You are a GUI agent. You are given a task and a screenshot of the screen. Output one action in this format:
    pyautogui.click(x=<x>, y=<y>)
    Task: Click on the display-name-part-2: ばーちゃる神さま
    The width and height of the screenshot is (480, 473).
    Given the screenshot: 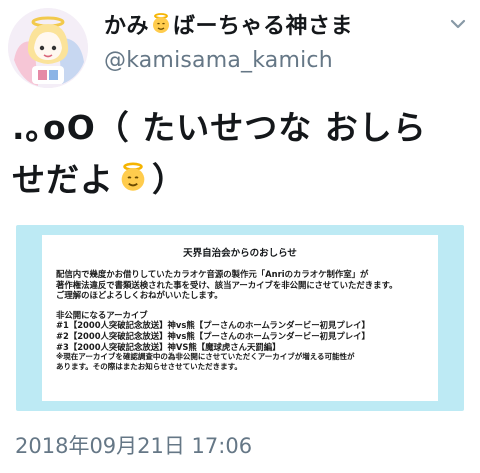 What is the action you would take?
    pyautogui.click(x=263, y=26)
    